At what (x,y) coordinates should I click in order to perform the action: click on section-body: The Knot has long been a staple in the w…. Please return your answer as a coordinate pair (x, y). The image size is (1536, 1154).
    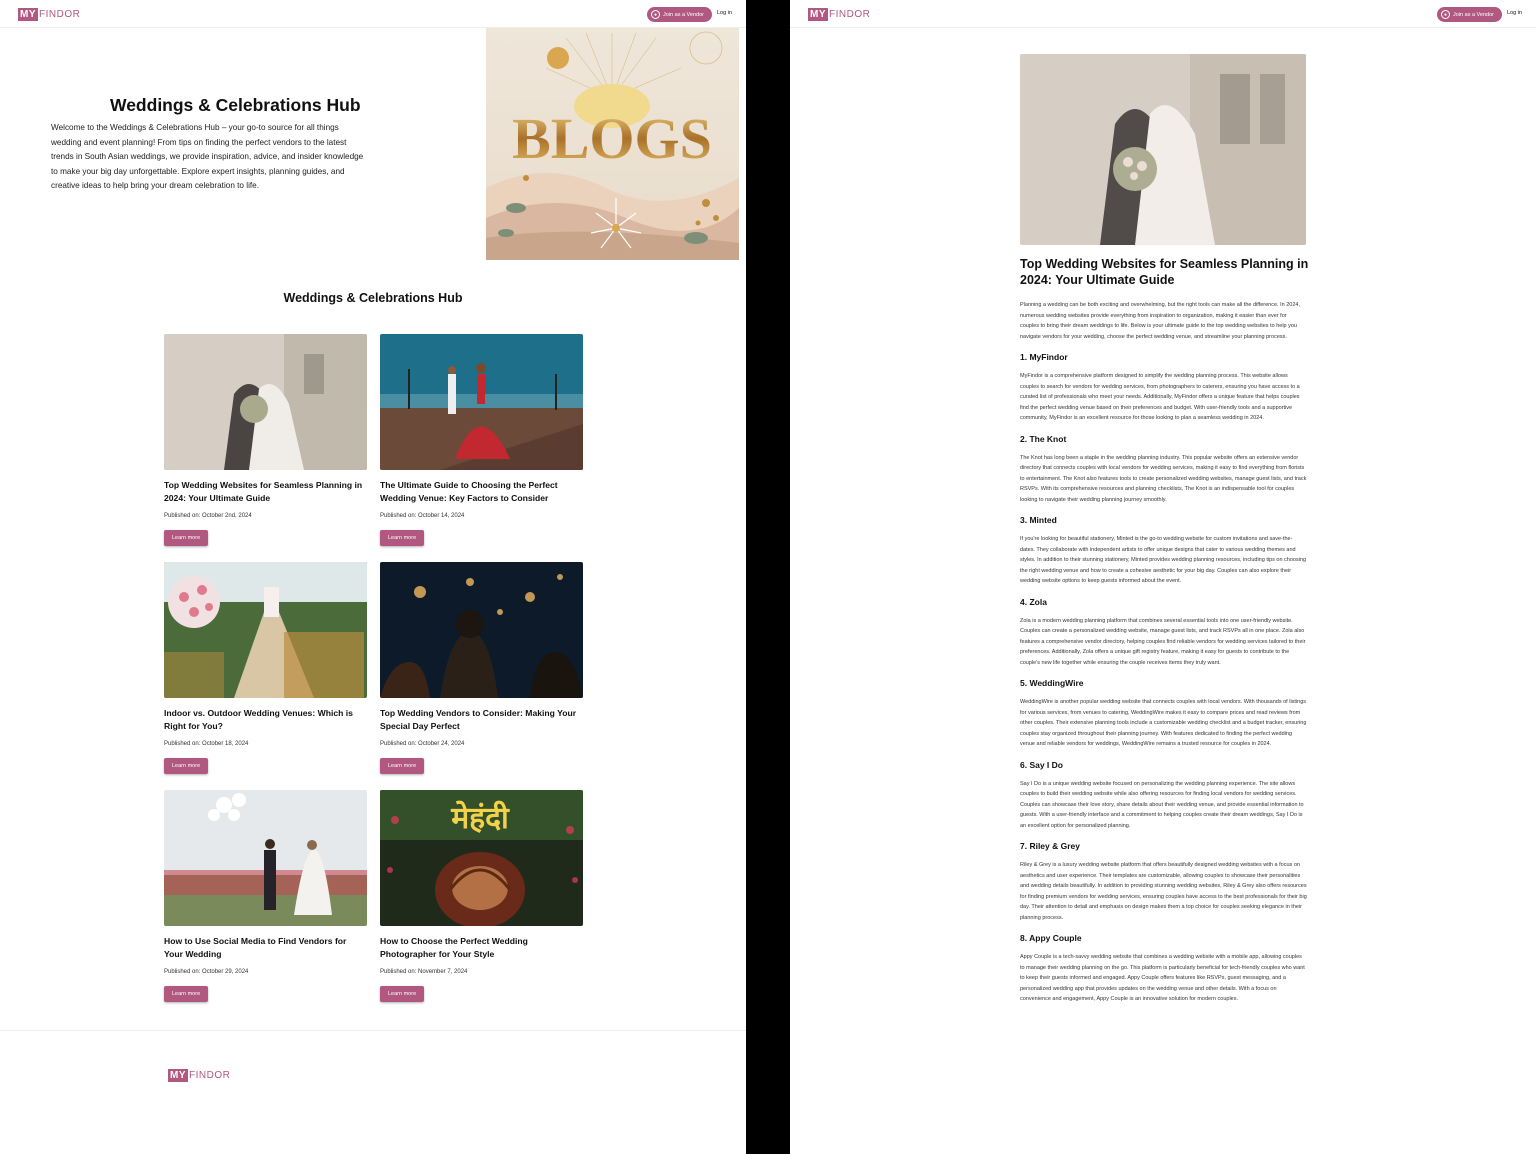
    Looking at the image, I should click on (1163, 478).